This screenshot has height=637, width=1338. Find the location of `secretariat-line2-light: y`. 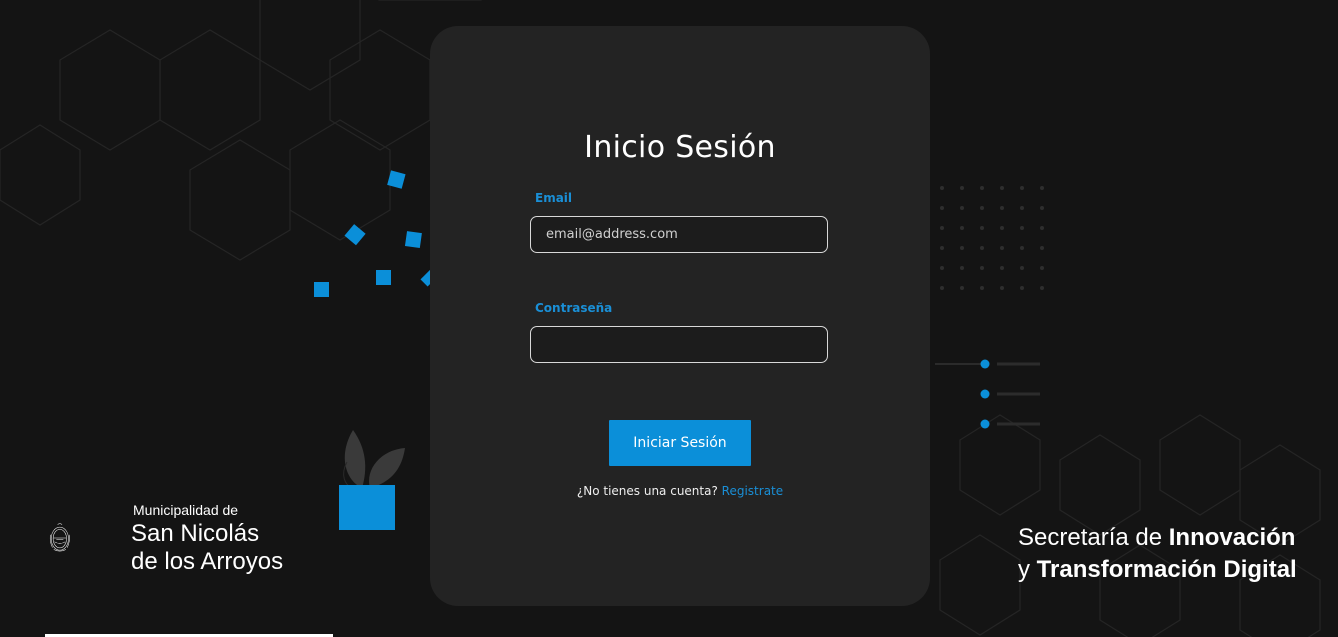

secretariat-line2-light: y is located at coordinates (1027, 569).